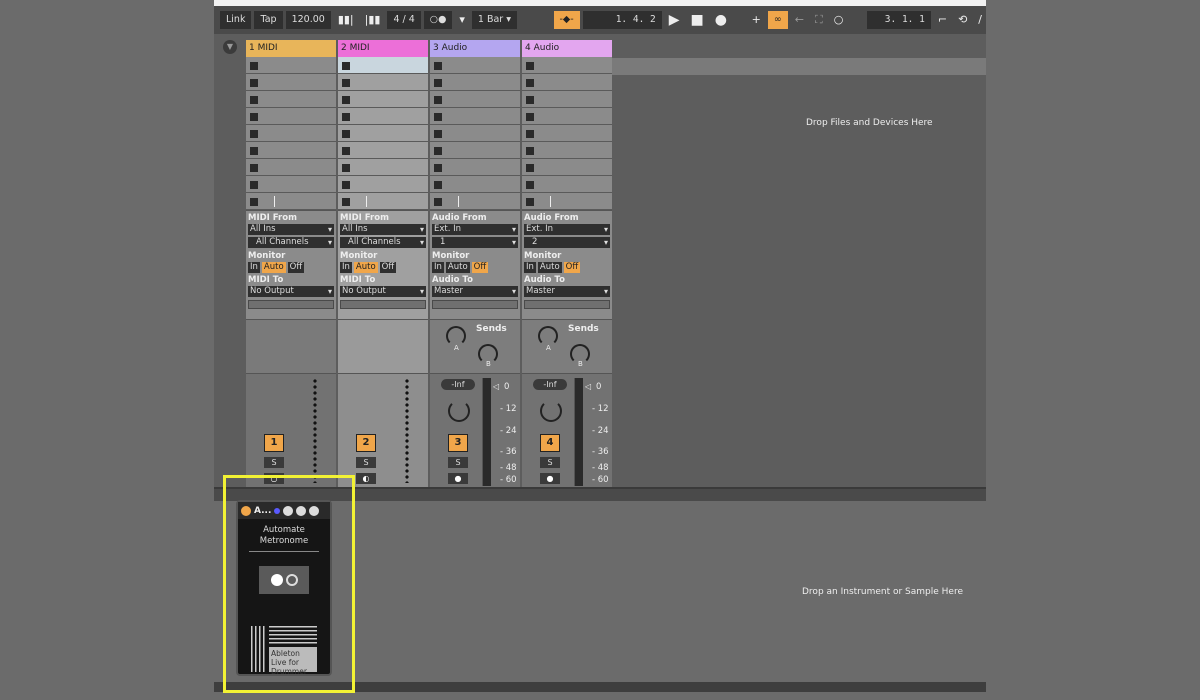 This screenshot has width=1200, height=700. I want to click on nudge-down-icon: ▮▮|, so click(346, 20).